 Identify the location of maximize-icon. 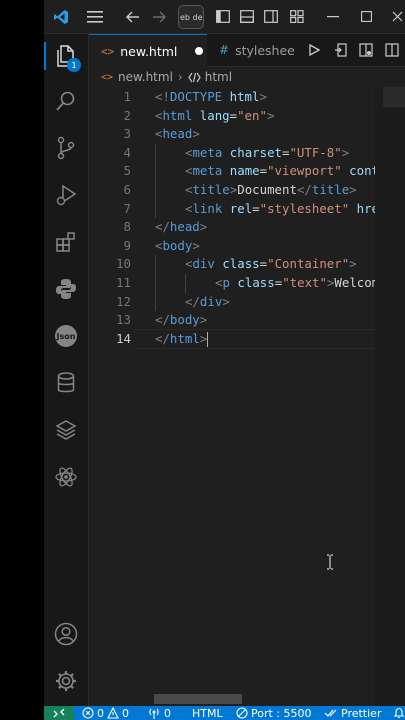
(366, 16).